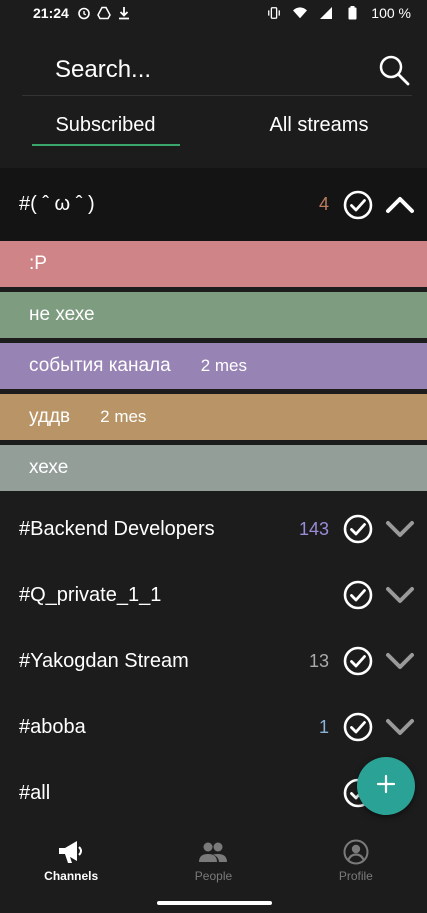 The image size is (427, 913). I want to click on profile-icon, so click(356, 852).